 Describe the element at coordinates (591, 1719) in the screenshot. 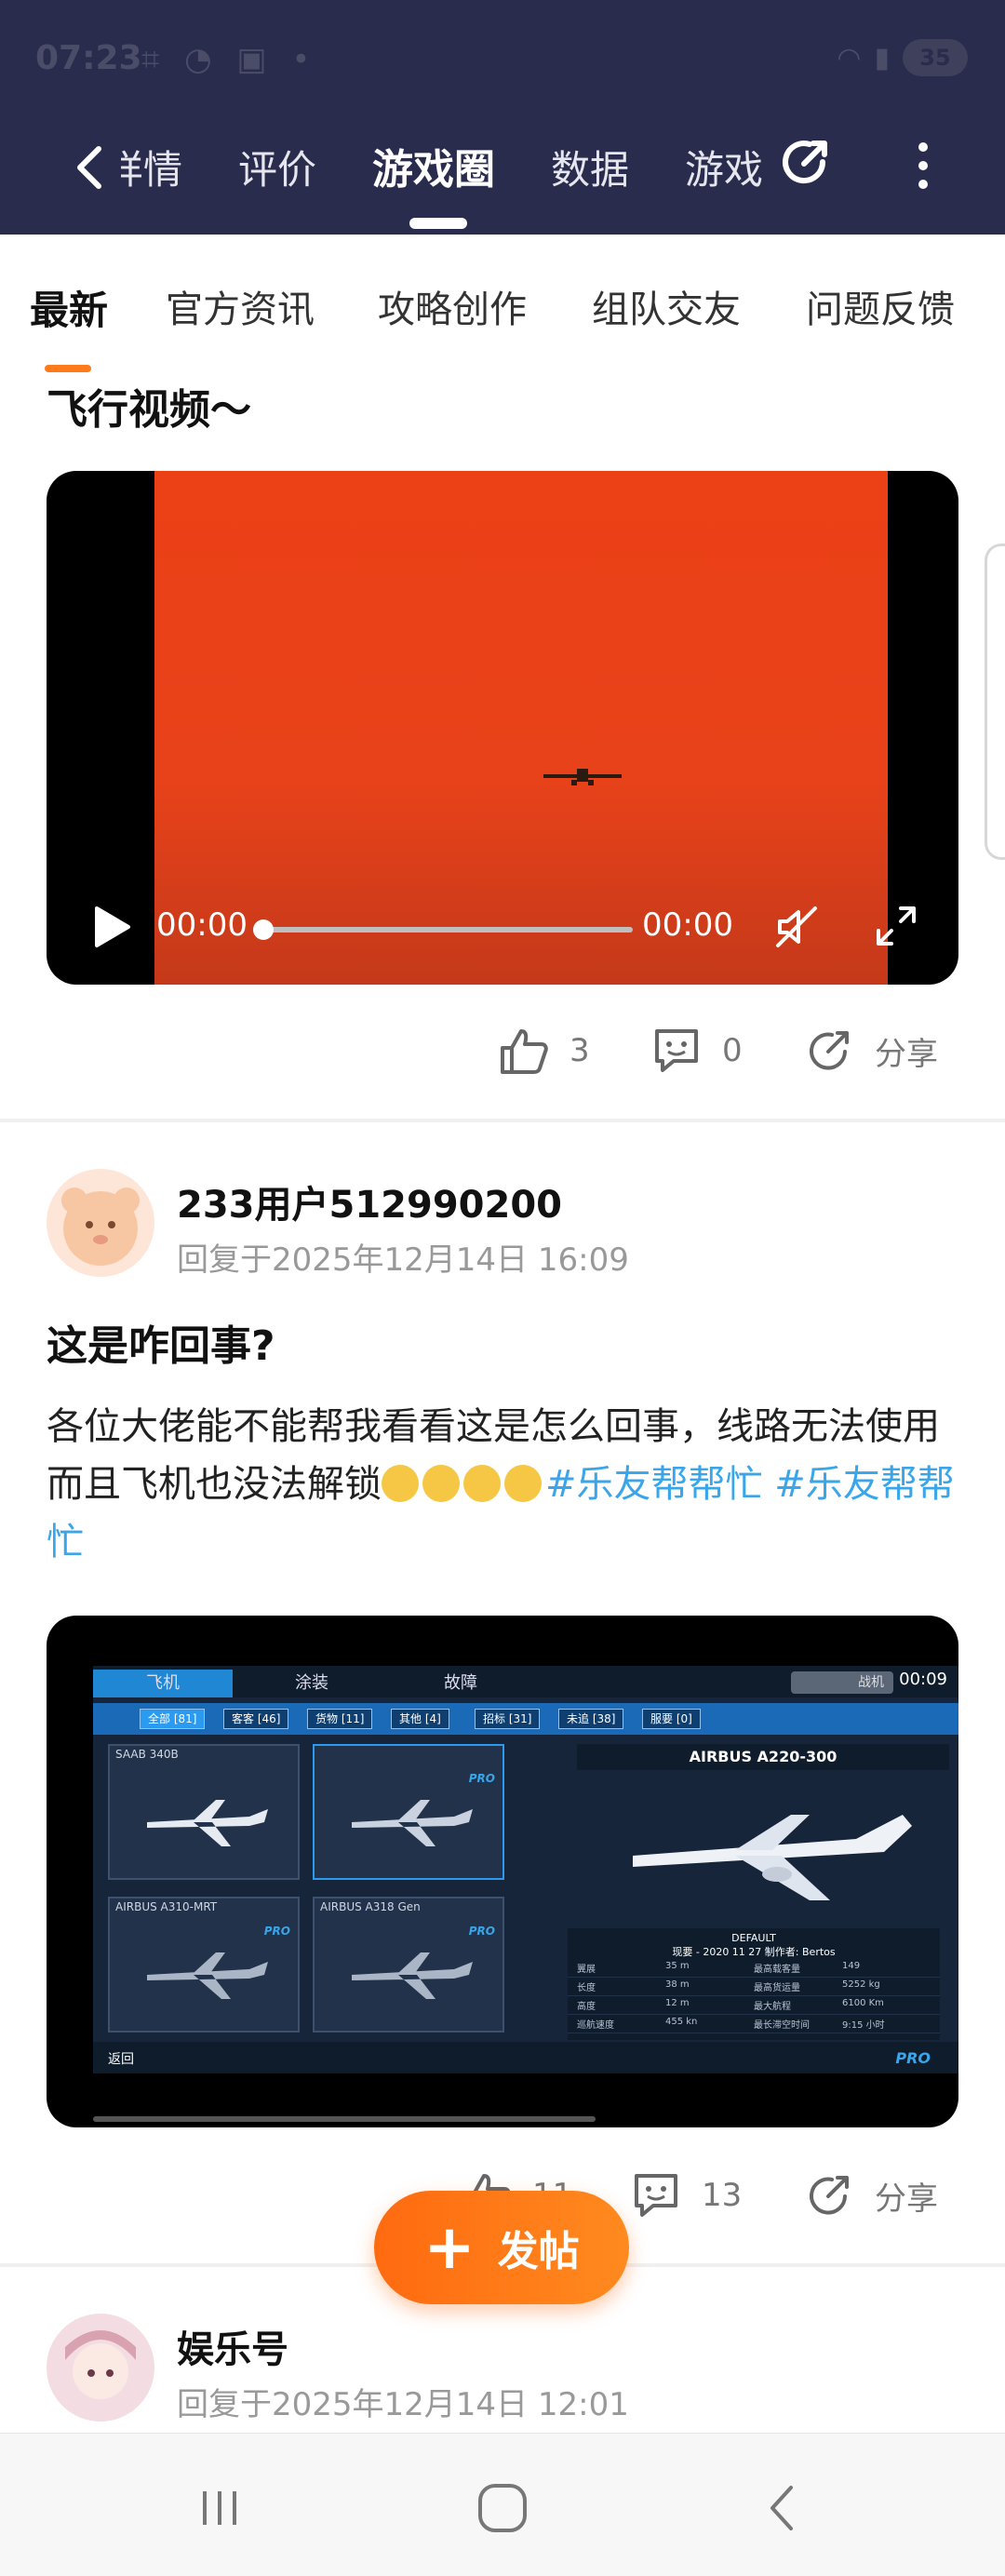

I see `gs-filter-chip: 未追 [38]` at that location.